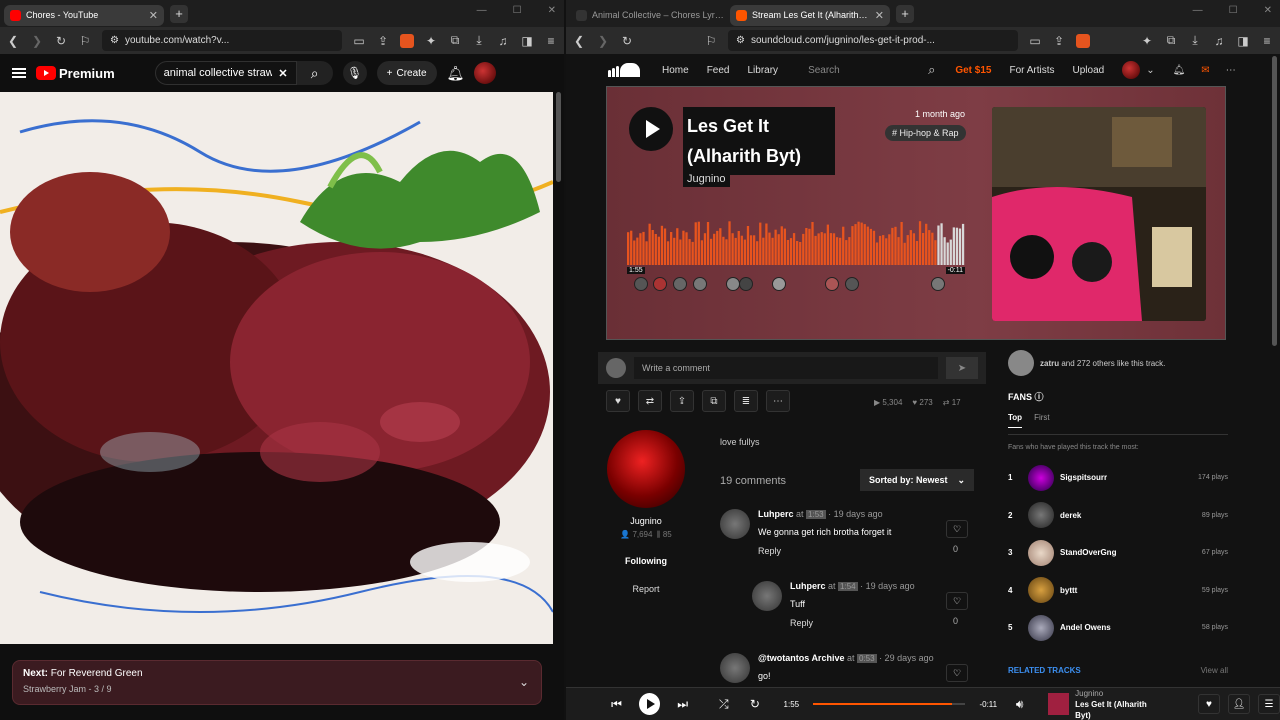 Image resolution: width=1280 pixels, height=720 pixels. What do you see at coordinates (282, 73) in the screenshot?
I see `clear-search-icon: ✕` at bounding box center [282, 73].